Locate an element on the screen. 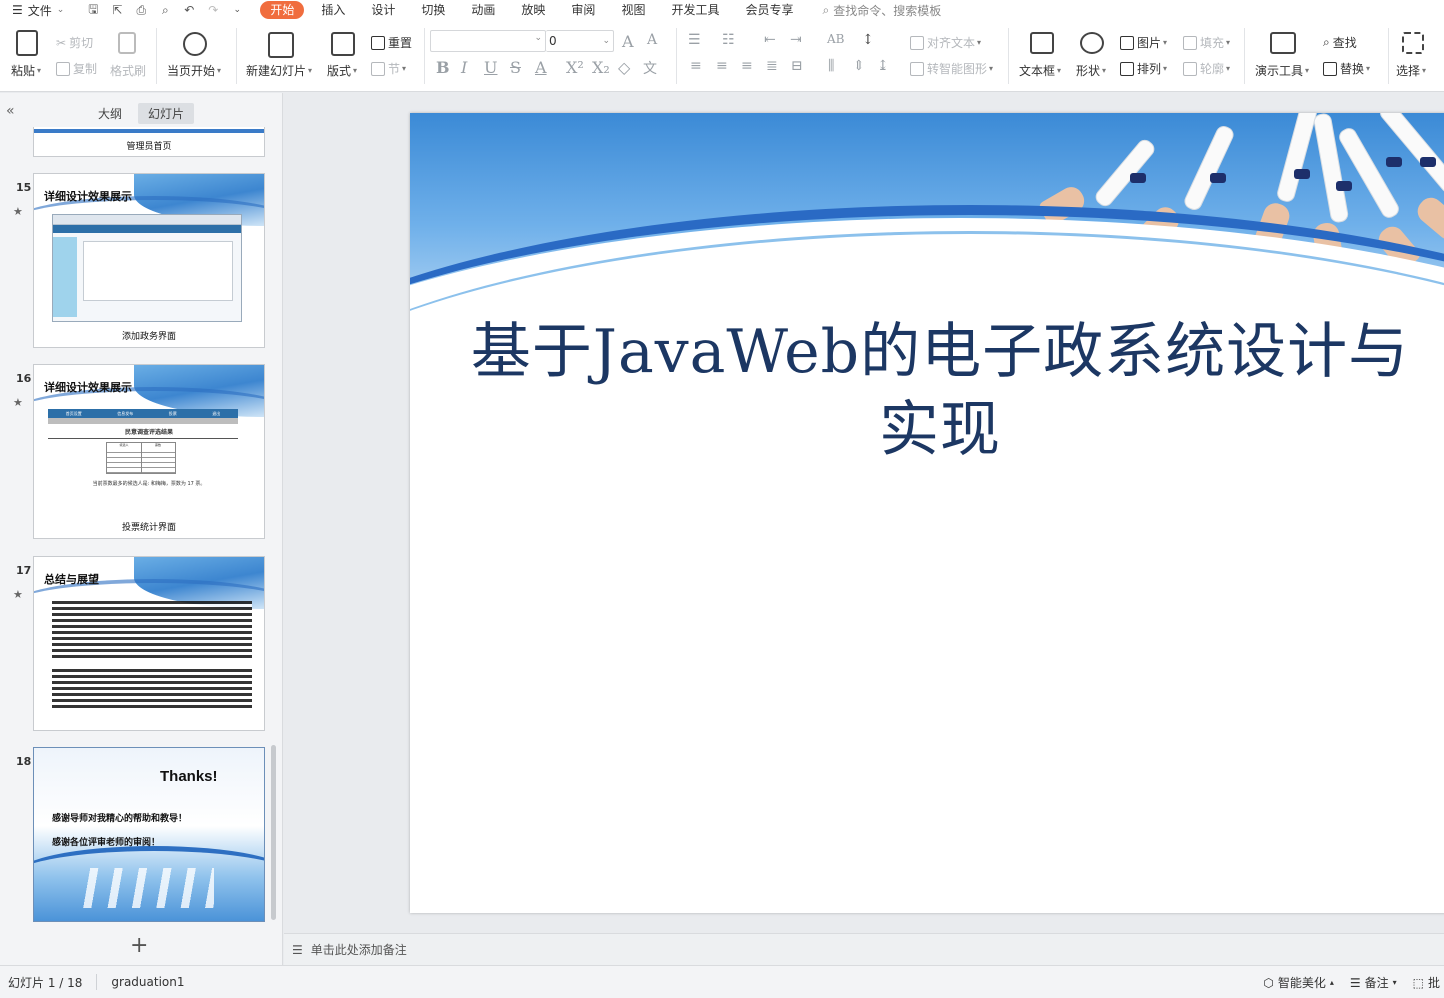 The image size is (1444, 998). collapse-panel-icon: « is located at coordinates (10, 111).